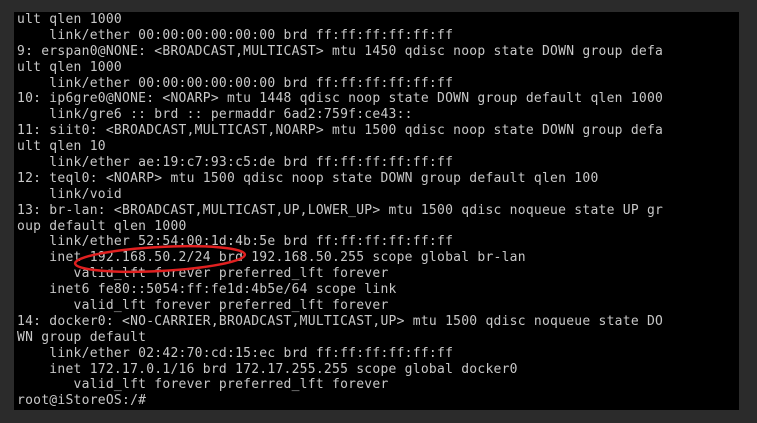  Describe the element at coordinates (102, 226) in the screenshot. I see `terminal-line: oup default qlen 1000` at that location.